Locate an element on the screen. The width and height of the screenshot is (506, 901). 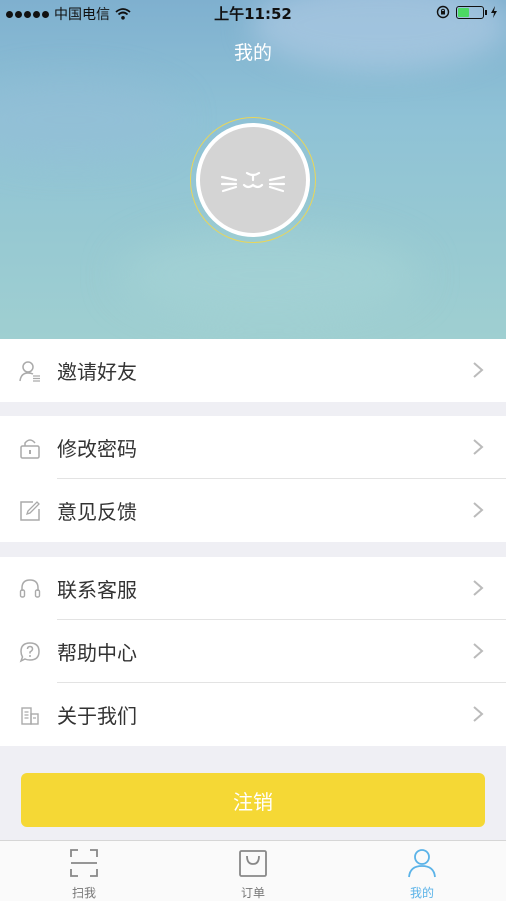
tab-label: 扫我 is located at coordinates (83, 893).